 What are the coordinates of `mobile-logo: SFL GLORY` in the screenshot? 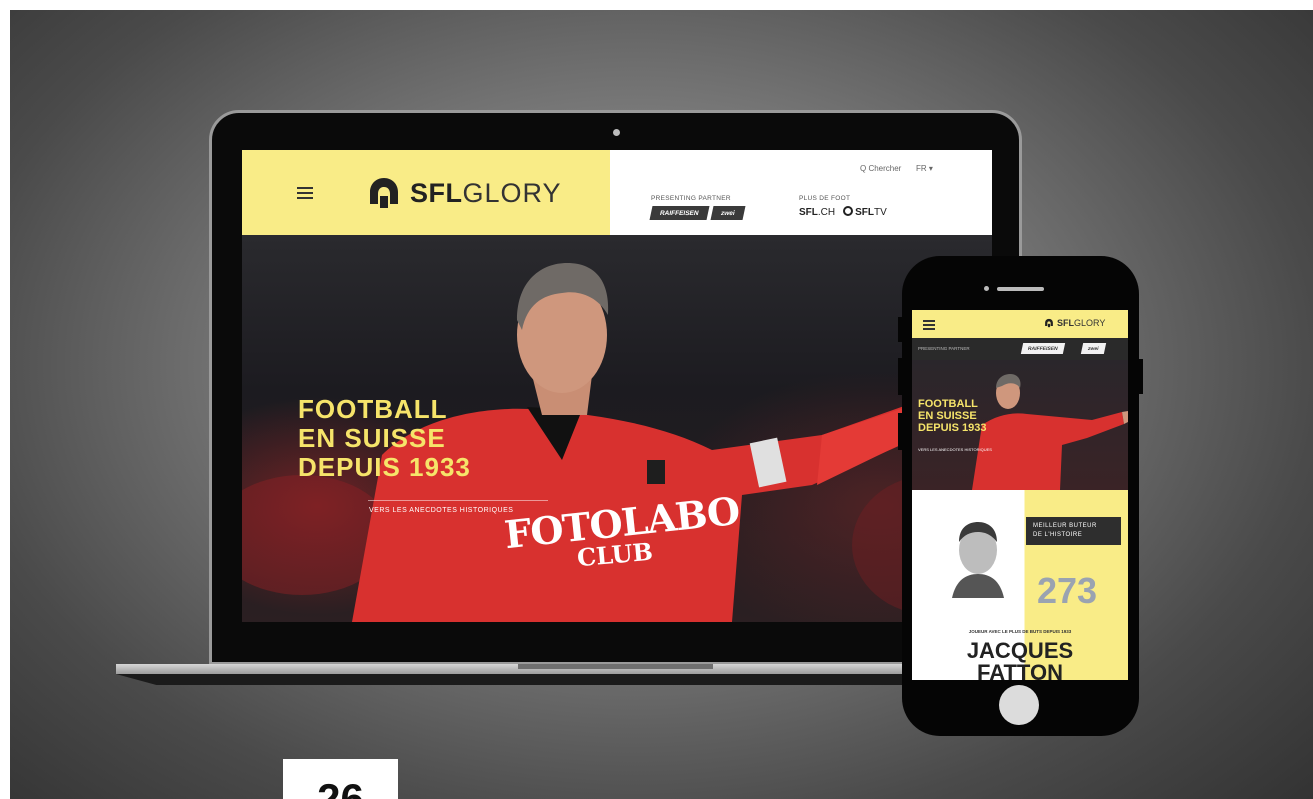 It's located at (1074, 323).